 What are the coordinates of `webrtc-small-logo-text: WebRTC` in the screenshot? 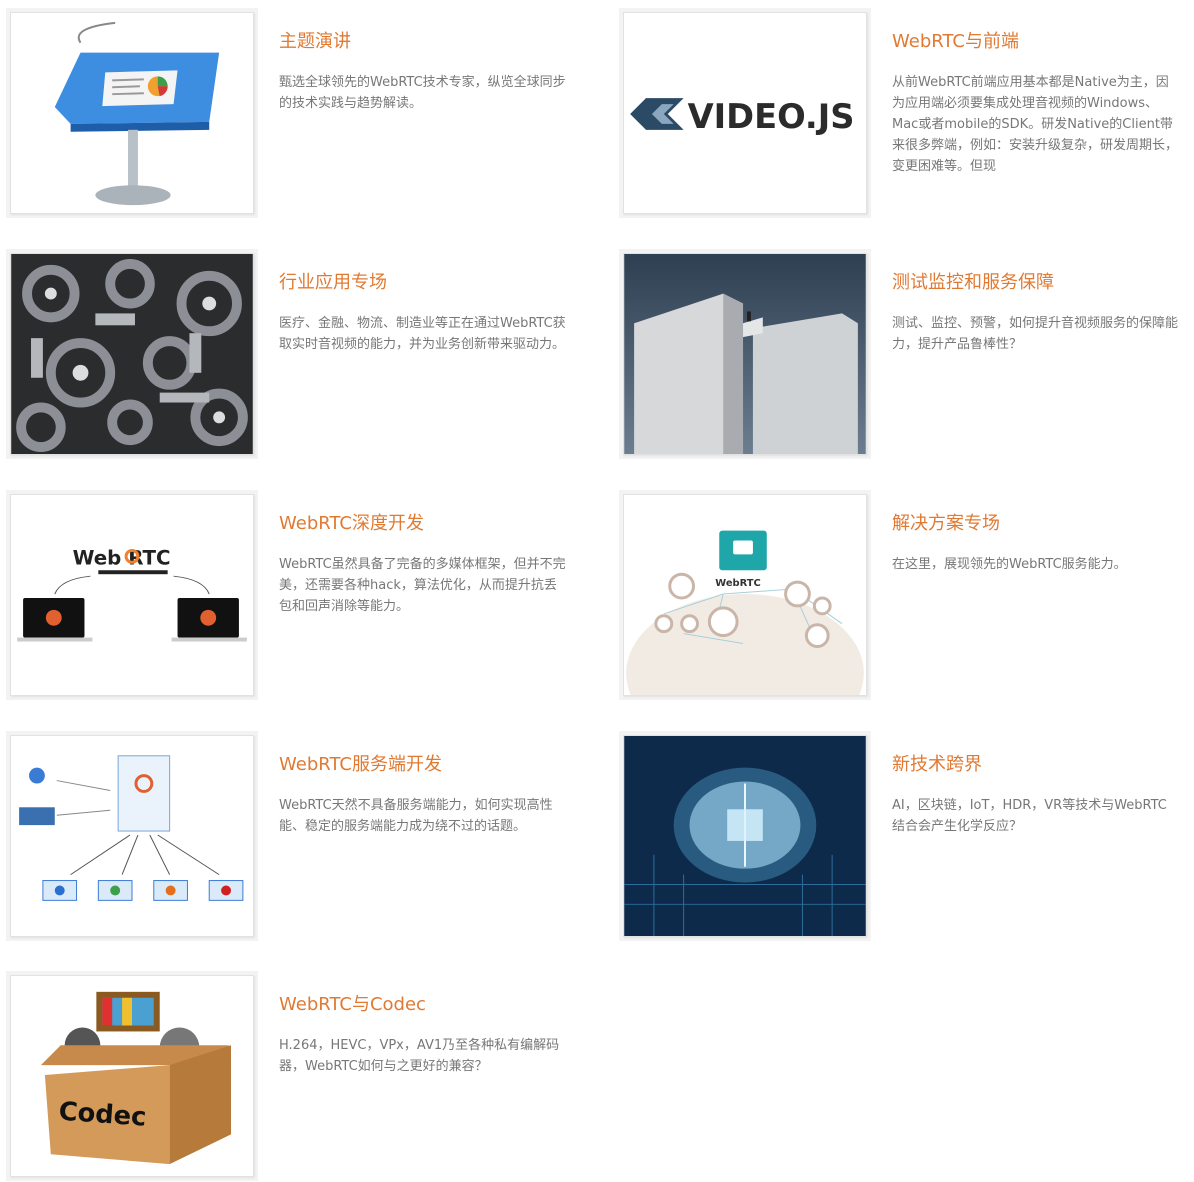 It's located at (738, 583).